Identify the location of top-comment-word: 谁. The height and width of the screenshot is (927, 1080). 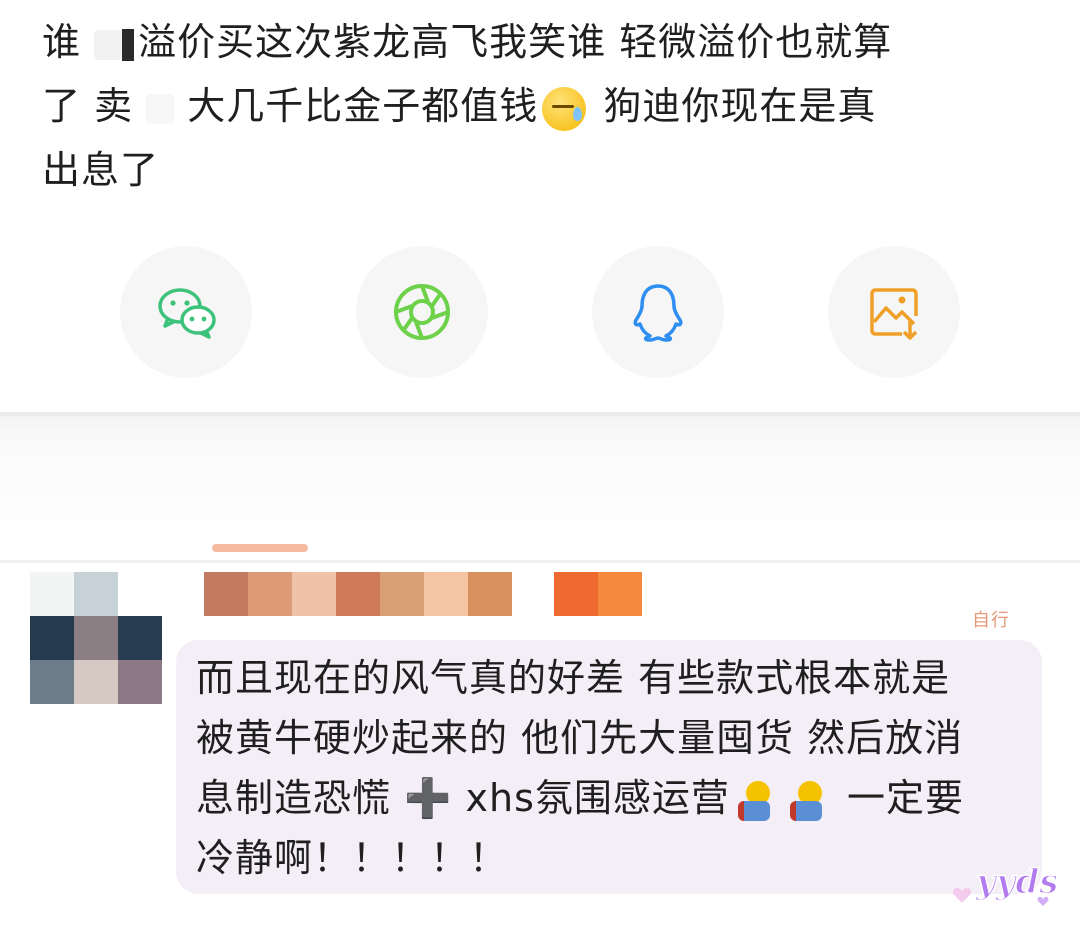
(62, 42).